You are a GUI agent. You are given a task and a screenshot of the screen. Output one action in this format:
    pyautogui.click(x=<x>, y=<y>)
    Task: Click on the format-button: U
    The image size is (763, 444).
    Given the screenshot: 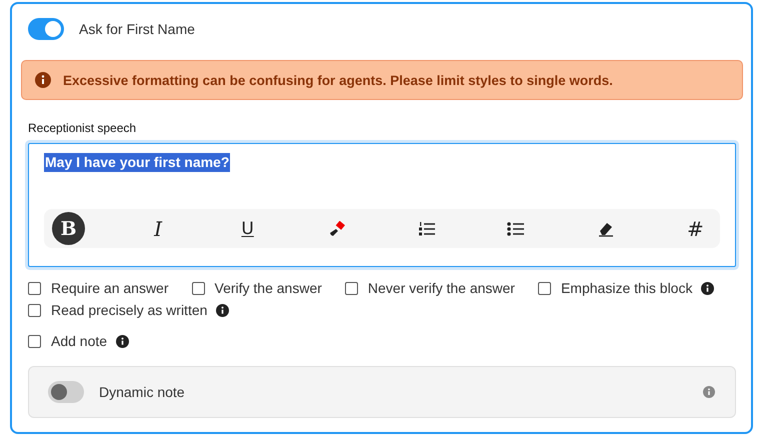 What is the action you would take?
    pyautogui.click(x=247, y=228)
    